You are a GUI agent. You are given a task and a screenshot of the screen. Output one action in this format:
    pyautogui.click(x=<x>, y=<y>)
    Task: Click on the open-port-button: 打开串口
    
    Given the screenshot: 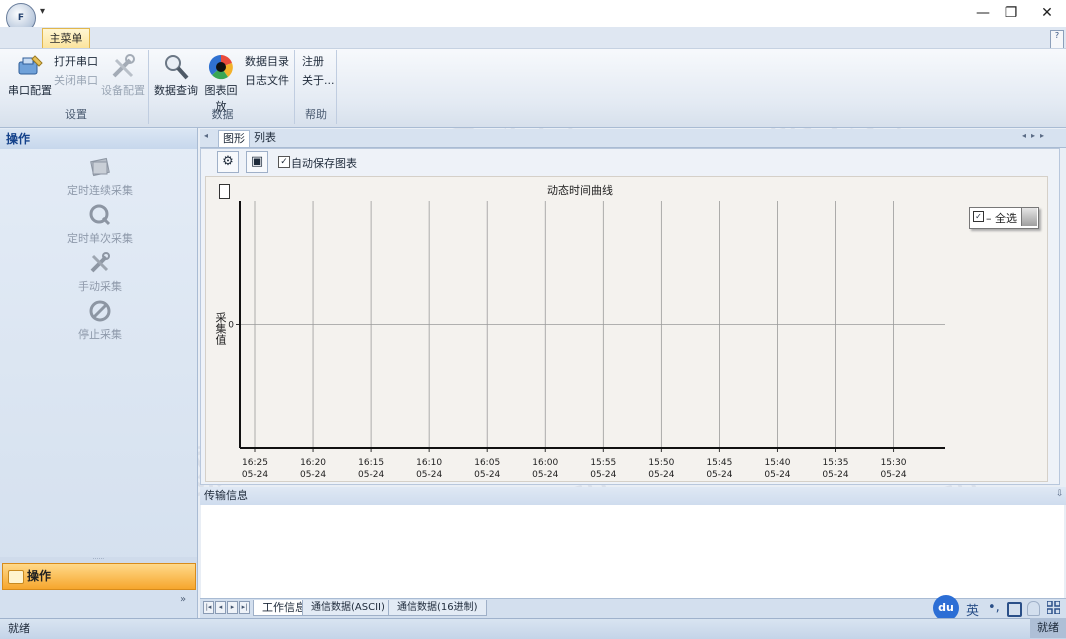 What is the action you would take?
    pyautogui.click(x=76, y=61)
    